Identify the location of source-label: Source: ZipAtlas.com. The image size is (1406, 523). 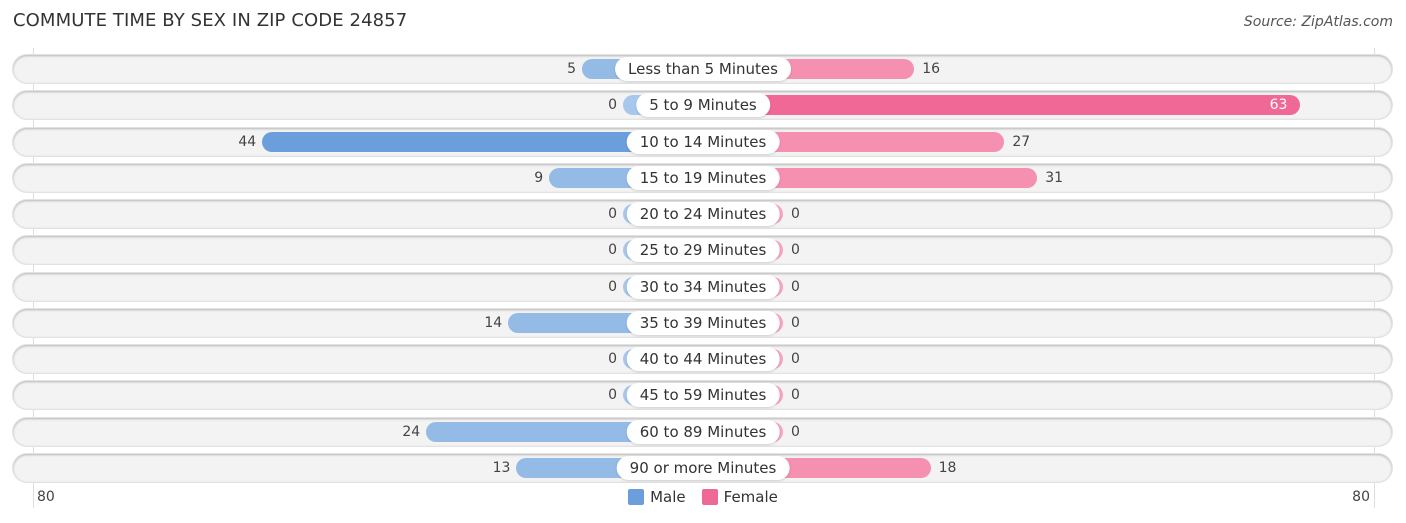
(1318, 22).